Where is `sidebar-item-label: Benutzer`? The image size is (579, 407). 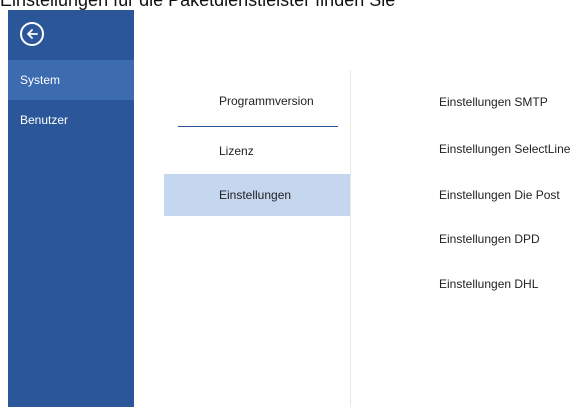 sidebar-item-label: Benutzer is located at coordinates (44, 120).